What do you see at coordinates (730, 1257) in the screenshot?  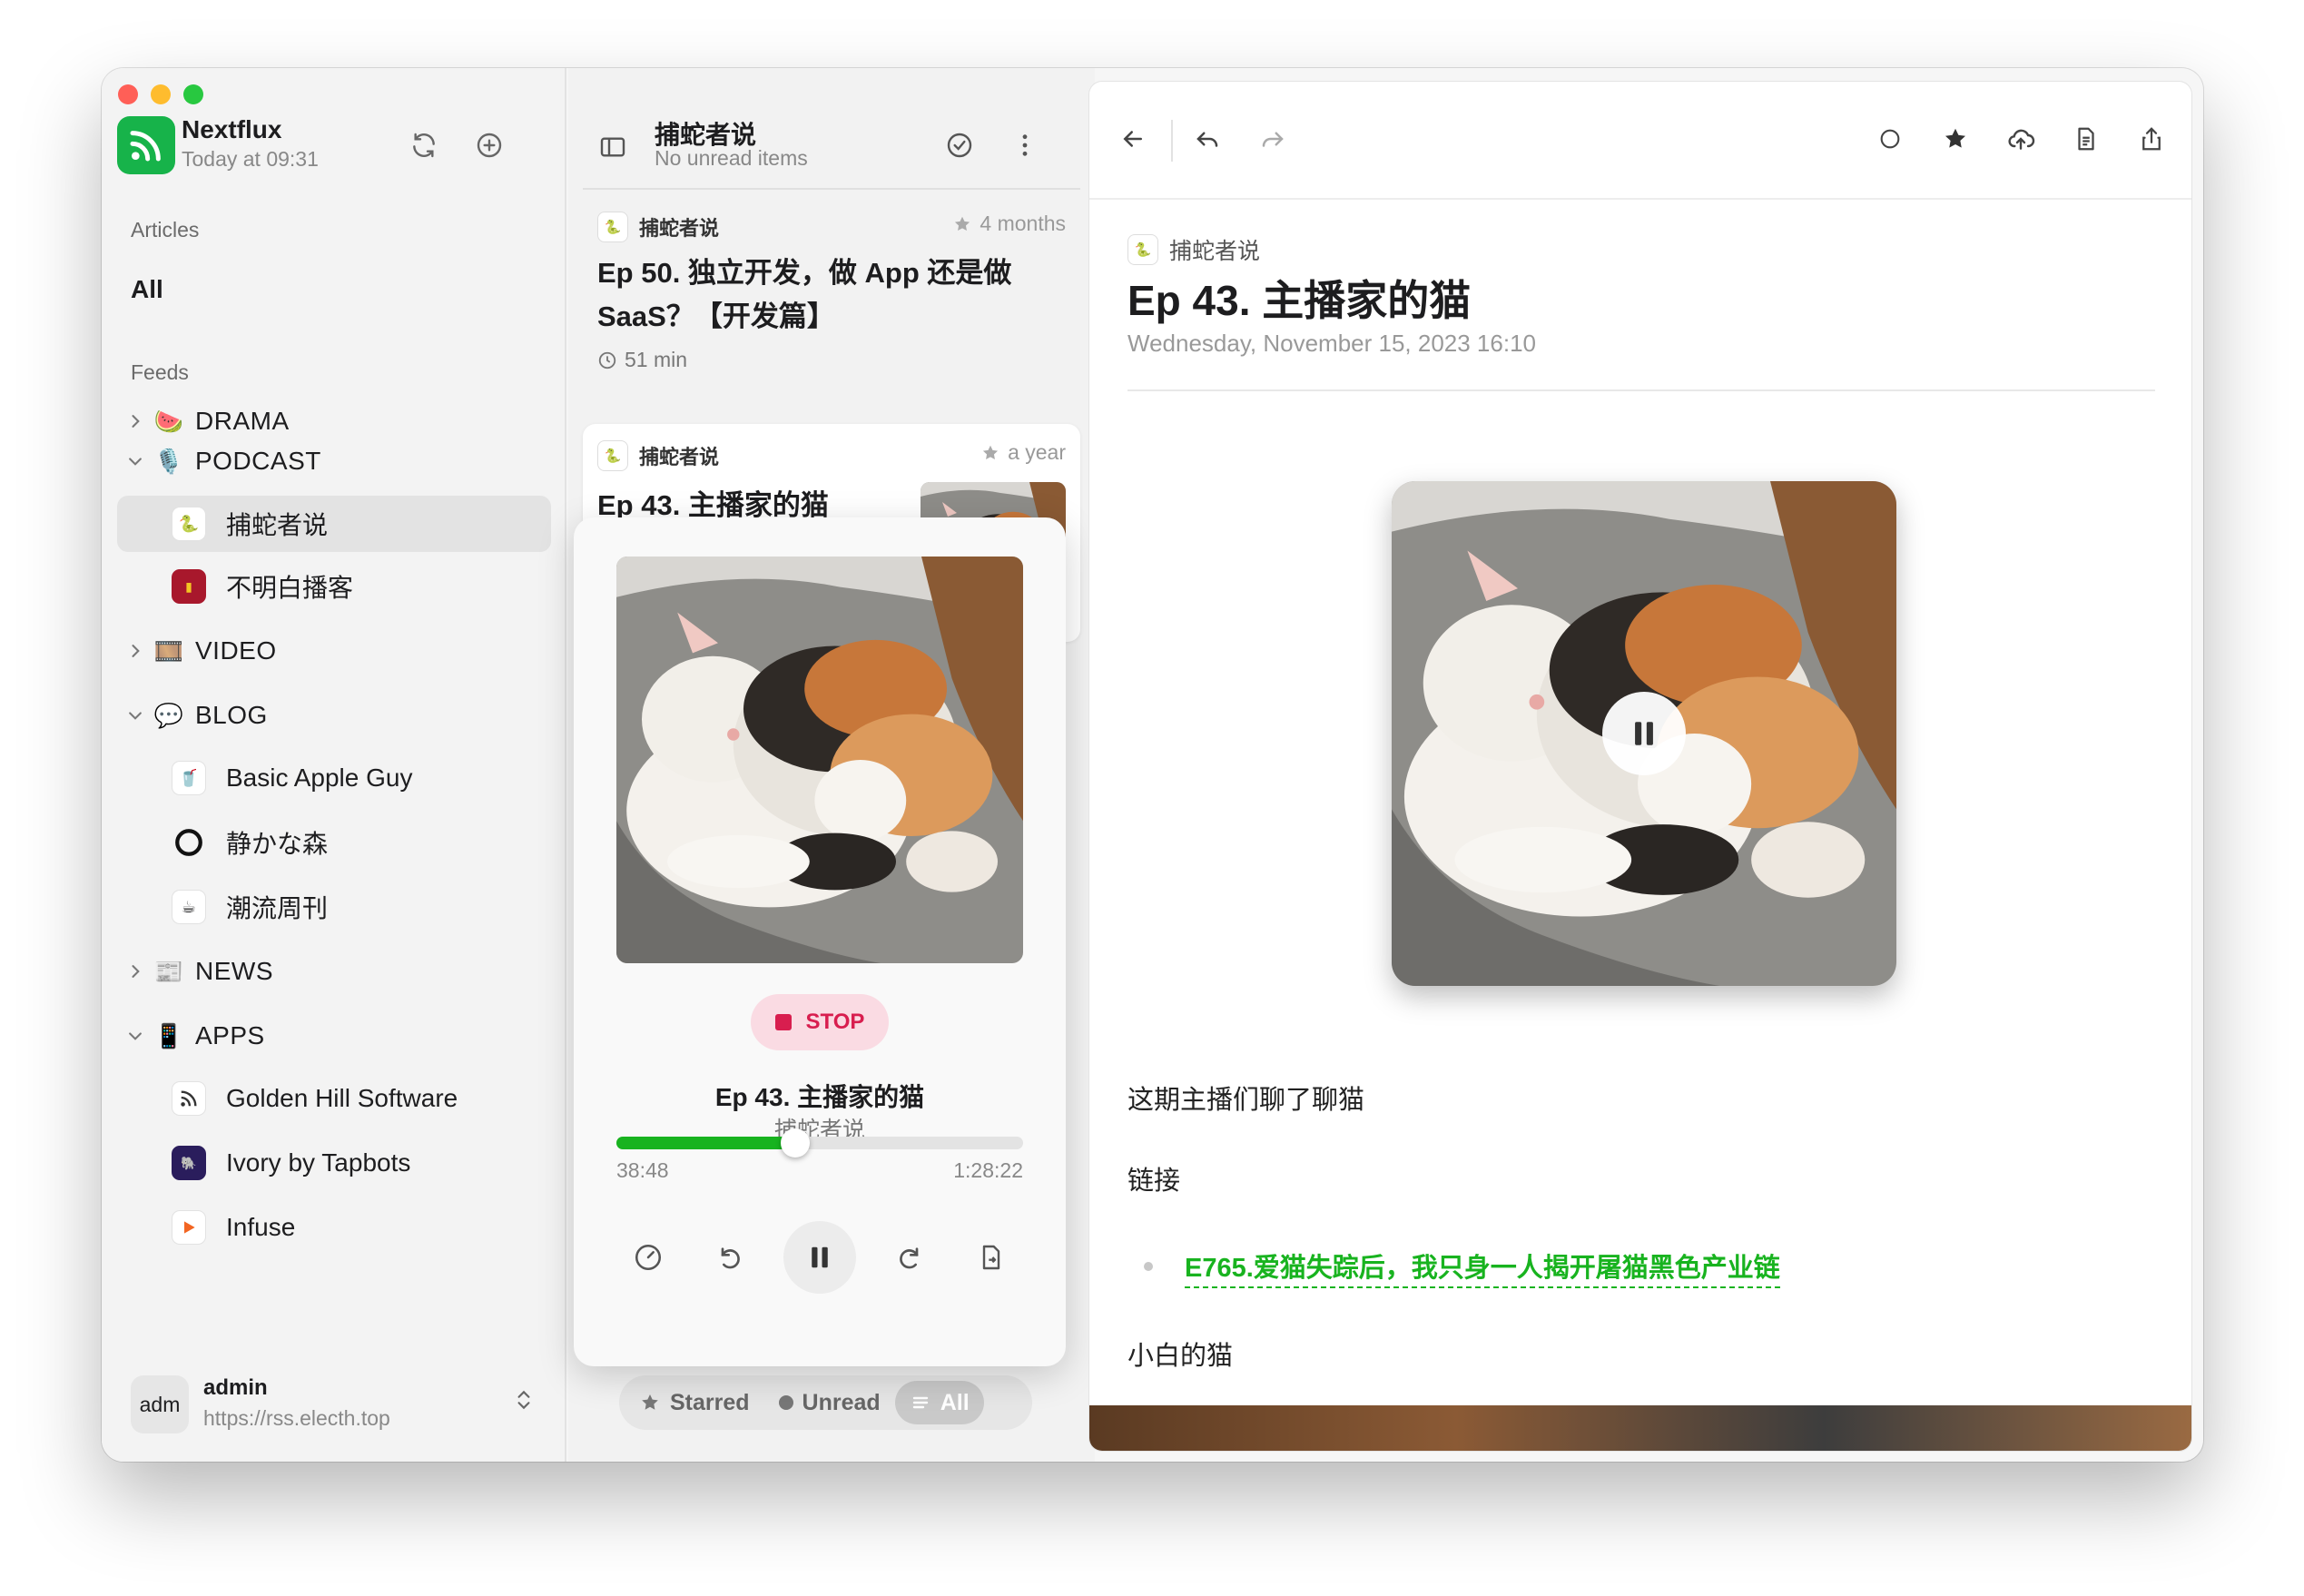 I see `skip-back-icon` at bounding box center [730, 1257].